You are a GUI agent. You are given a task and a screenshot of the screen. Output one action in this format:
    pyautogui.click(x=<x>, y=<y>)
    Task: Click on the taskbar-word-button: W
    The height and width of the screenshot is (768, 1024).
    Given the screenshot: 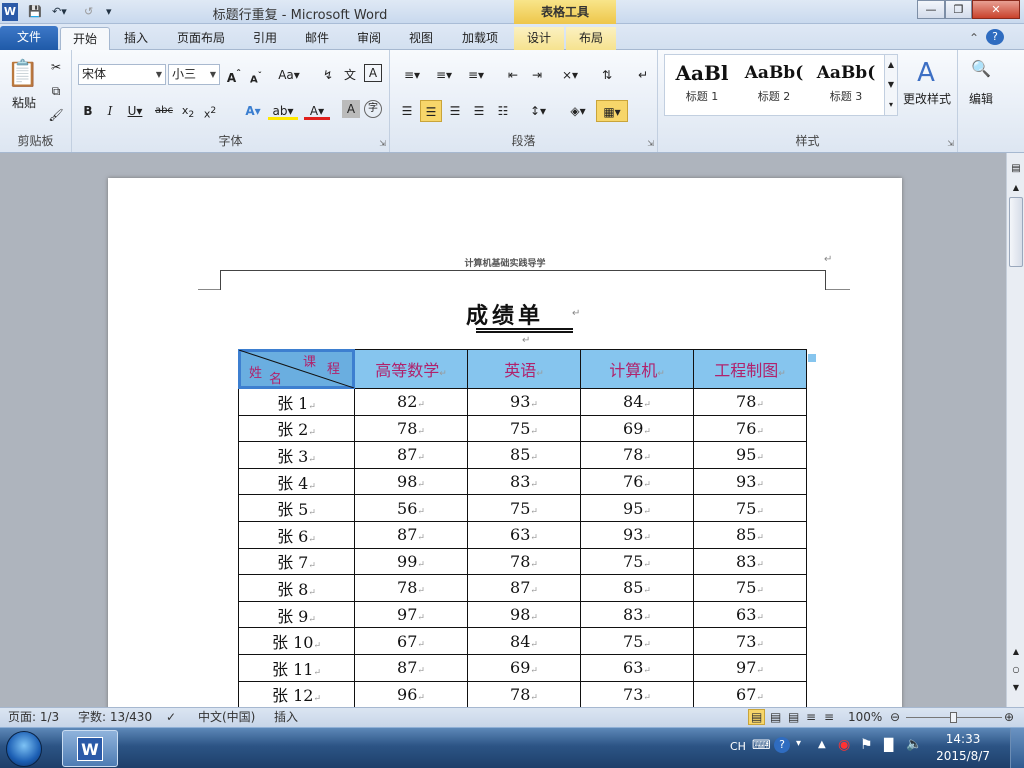 What is the action you would take?
    pyautogui.click(x=90, y=748)
    